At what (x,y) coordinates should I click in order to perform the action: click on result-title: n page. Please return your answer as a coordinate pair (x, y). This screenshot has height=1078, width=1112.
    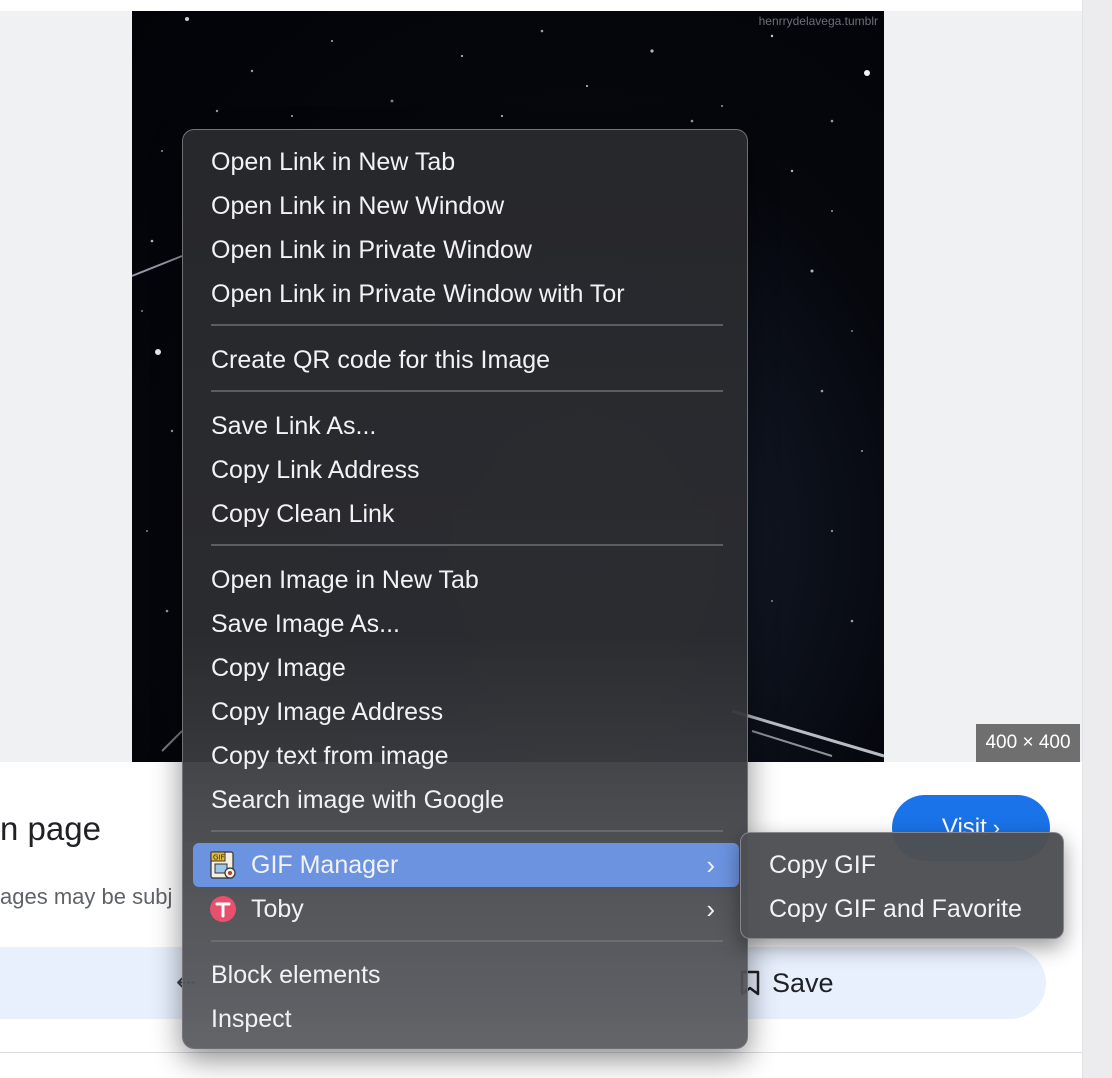
    Looking at the image, I should click on (50, 829).